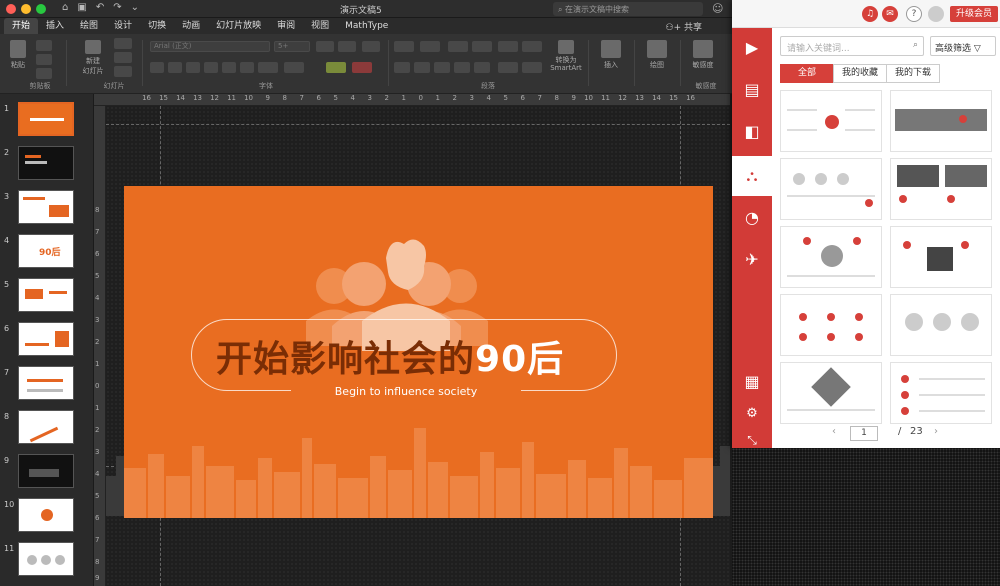 The height and width of the screenshot is (586, 1000). What do you see at coordinates (366, 26) in the screenshot?
I see `tab-mathtype: MathType` at bounding box center [366, 26].